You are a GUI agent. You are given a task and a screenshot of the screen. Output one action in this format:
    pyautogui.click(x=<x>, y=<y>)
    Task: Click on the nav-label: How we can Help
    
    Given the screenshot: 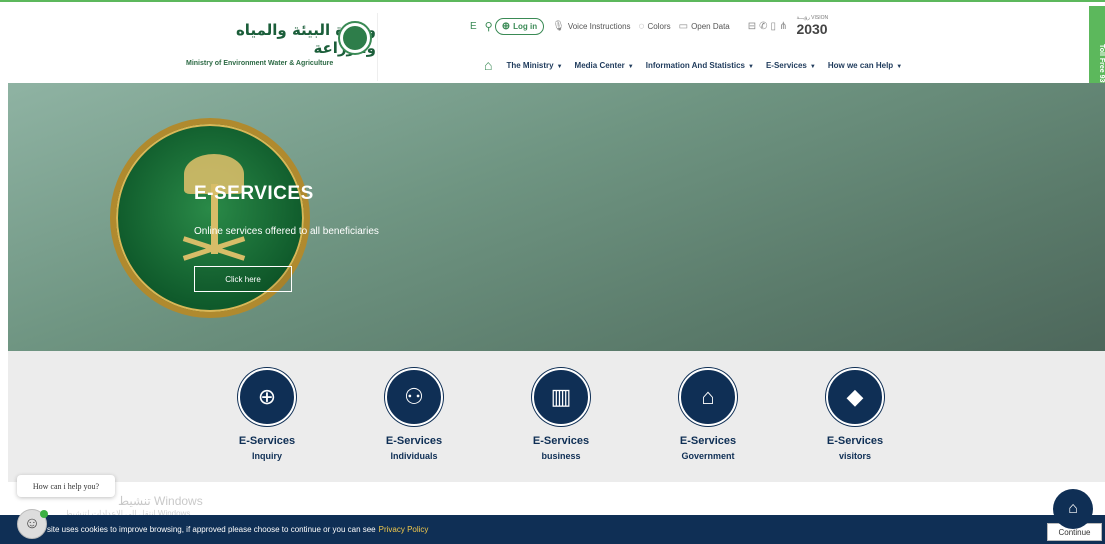 What is the action you would take?
    pyautogui.click(x=860, y=65)
    